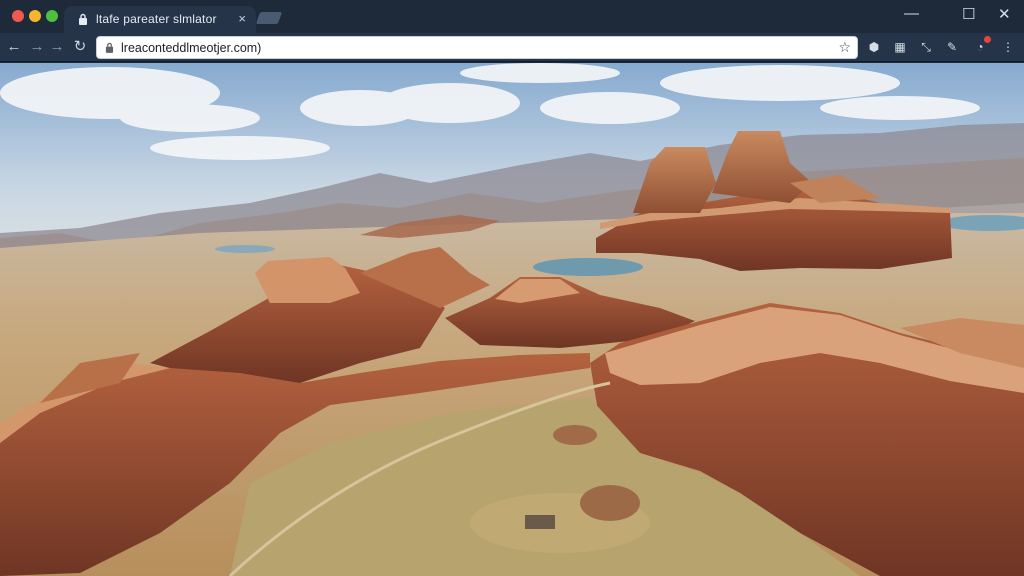 The width and height of the screenshot is (1024, 576). What do you see at coordinates (57, 47) in the screenshot?
I see `forward-secondary-button: →` at bounding box center [57, 47].